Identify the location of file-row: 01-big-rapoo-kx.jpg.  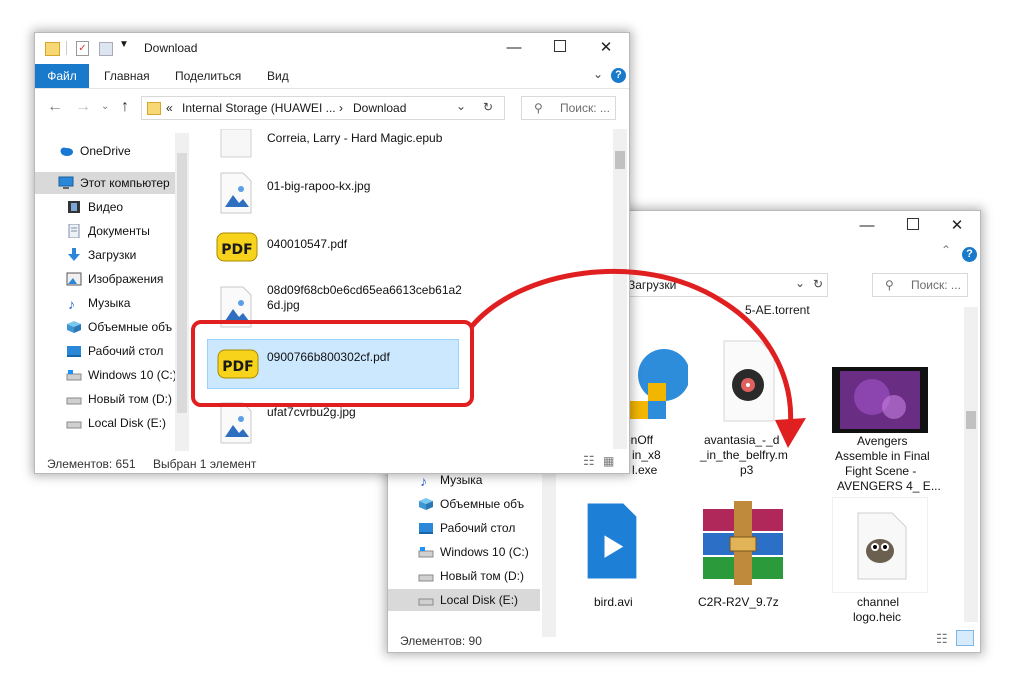
(409, 194).